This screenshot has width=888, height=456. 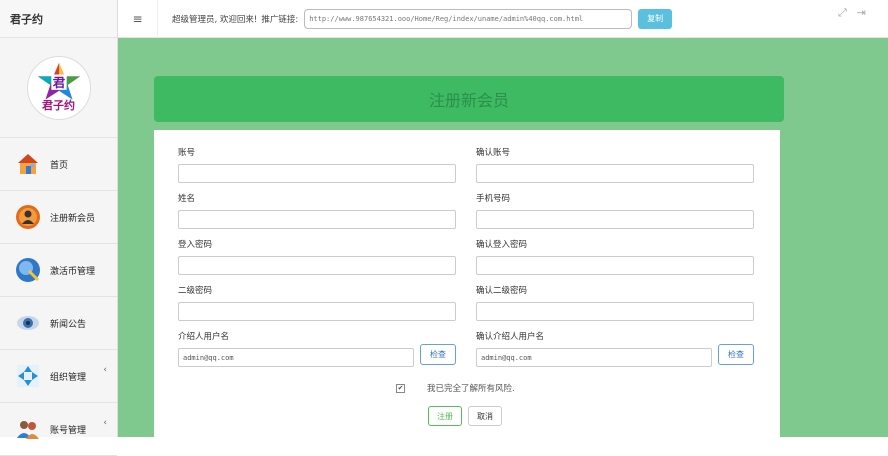 I want to click on fullscreen-icon: ⤢, so click(x=842, y=13).